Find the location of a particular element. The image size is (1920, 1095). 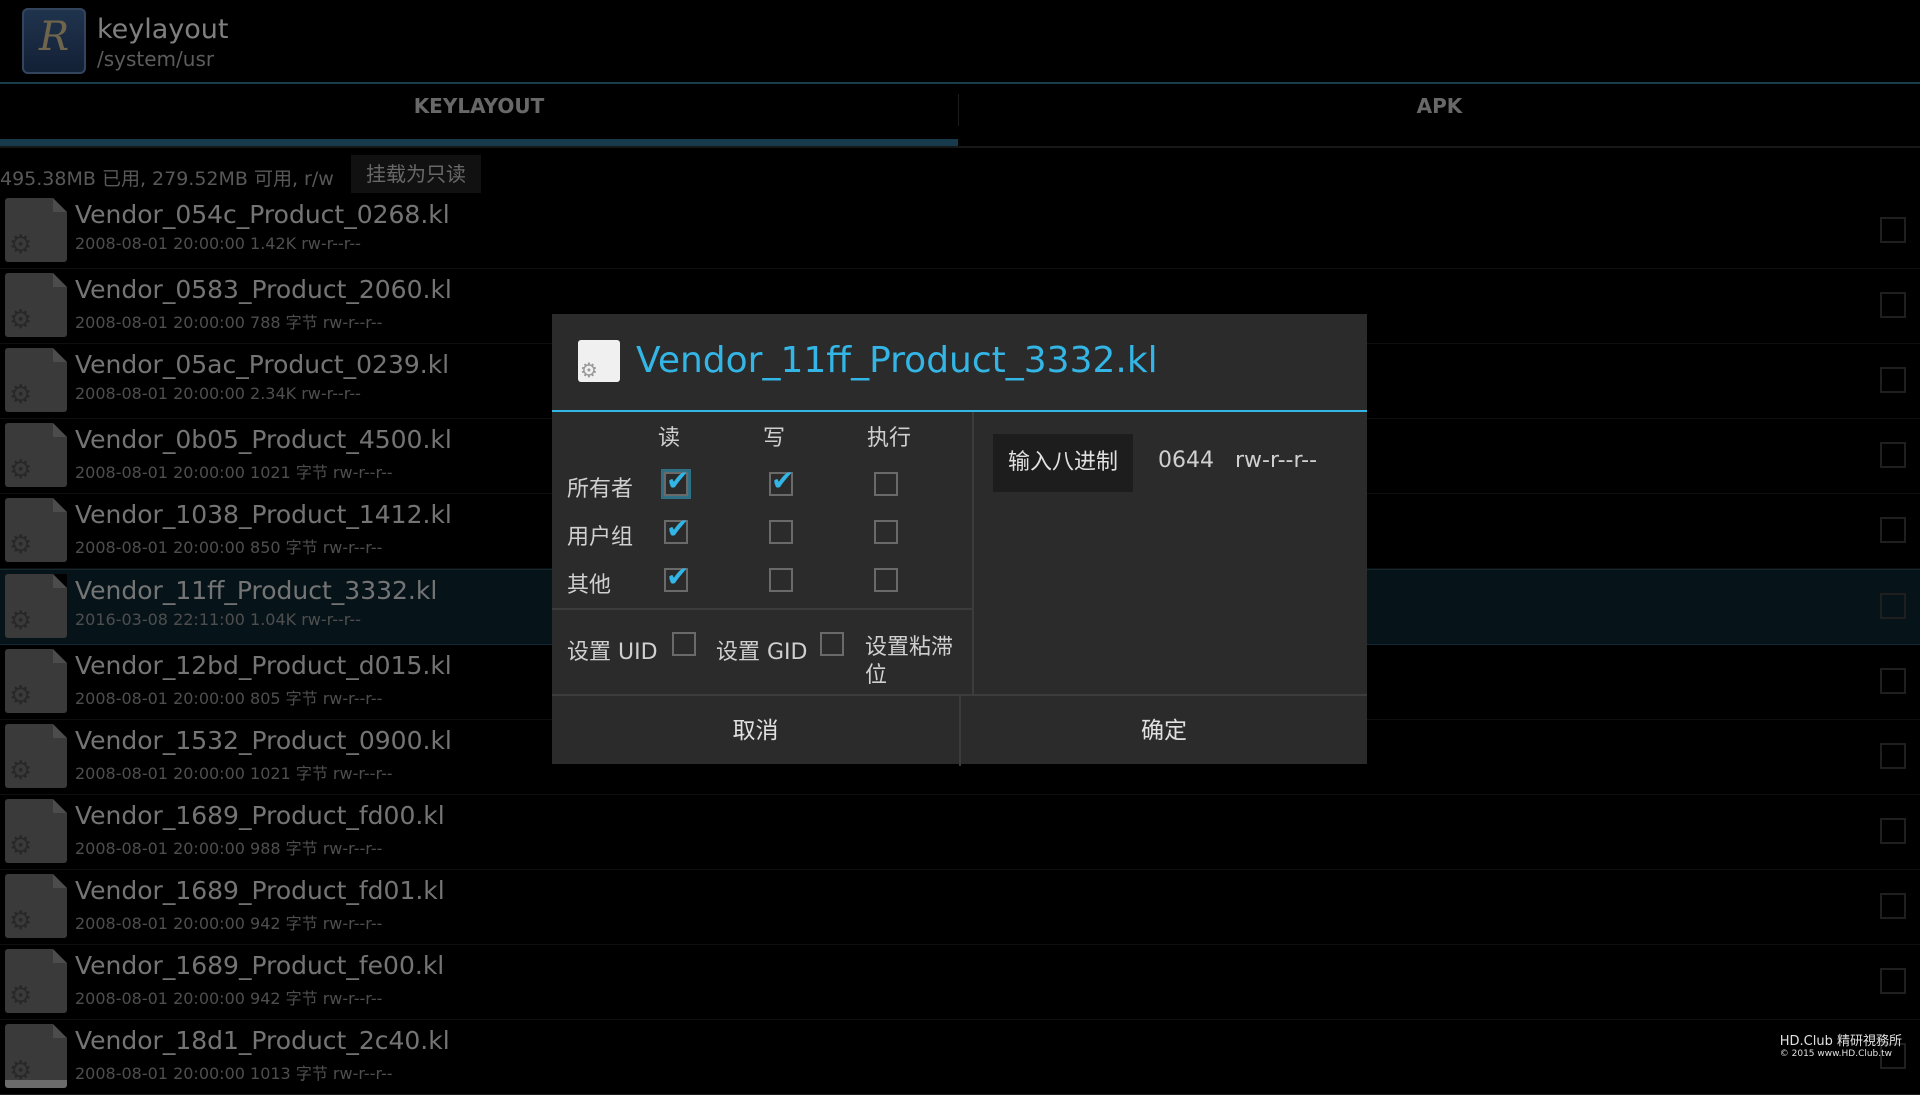

group-execute-checkbox is located at coordinates (886, 532).